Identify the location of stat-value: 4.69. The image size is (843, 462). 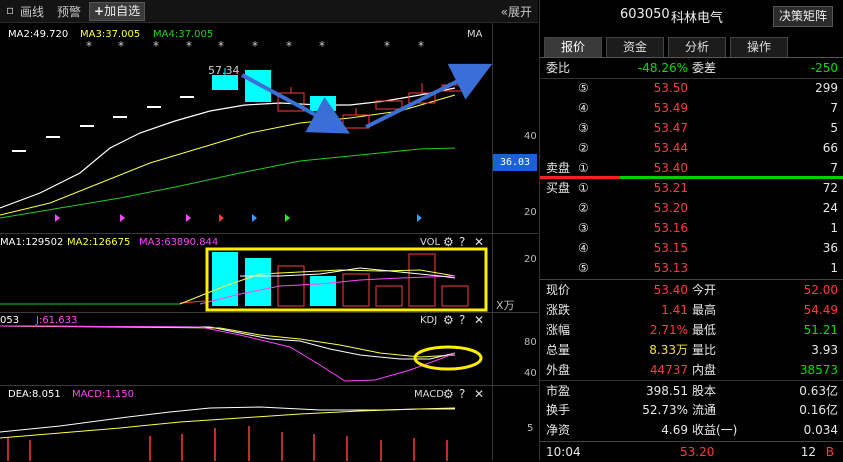
(674, 430).